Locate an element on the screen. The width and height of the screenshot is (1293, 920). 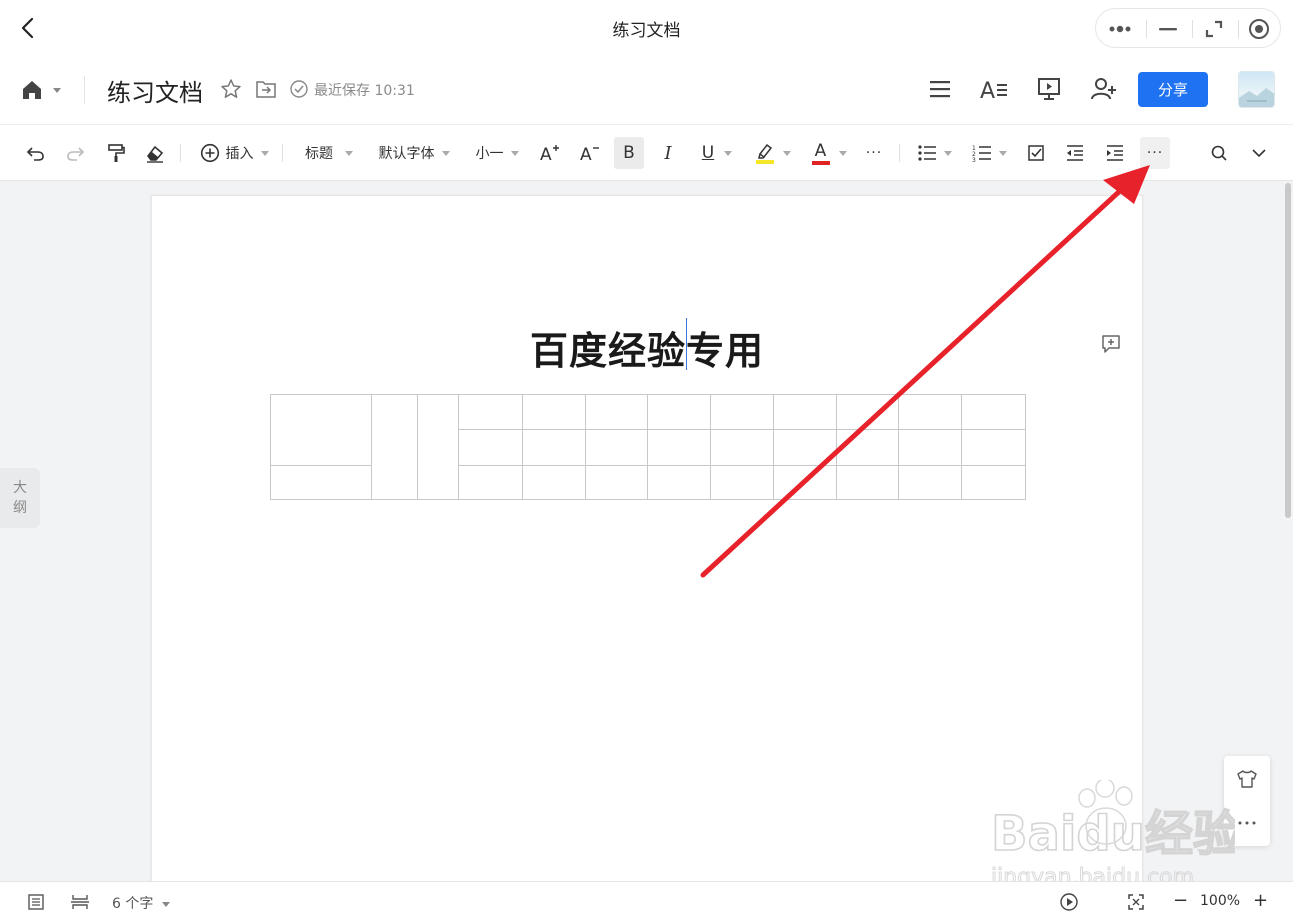
underline-dropdown: U is located at coordinates (717, 153).